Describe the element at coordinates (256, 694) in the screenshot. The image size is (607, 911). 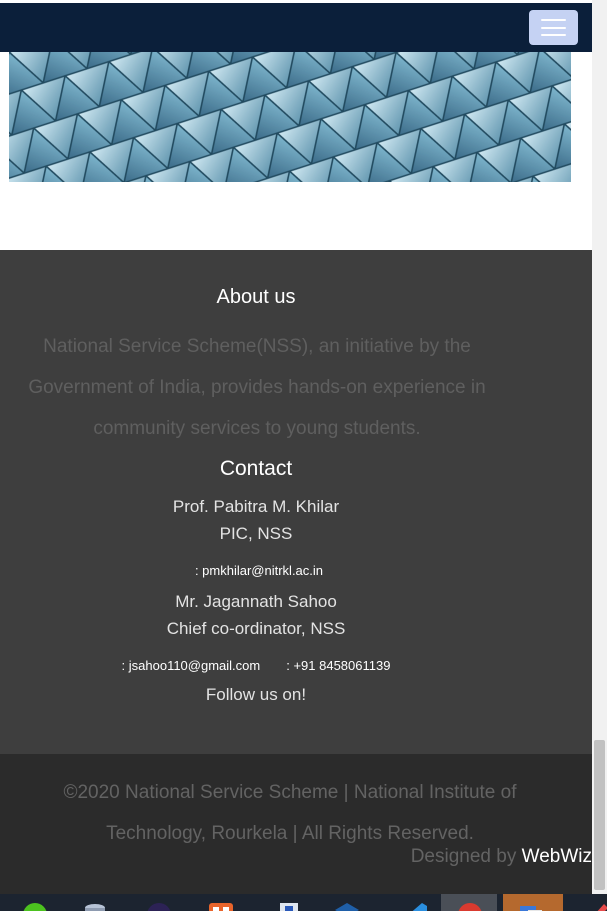
I see `follow-title: Follow us on!` at that location.